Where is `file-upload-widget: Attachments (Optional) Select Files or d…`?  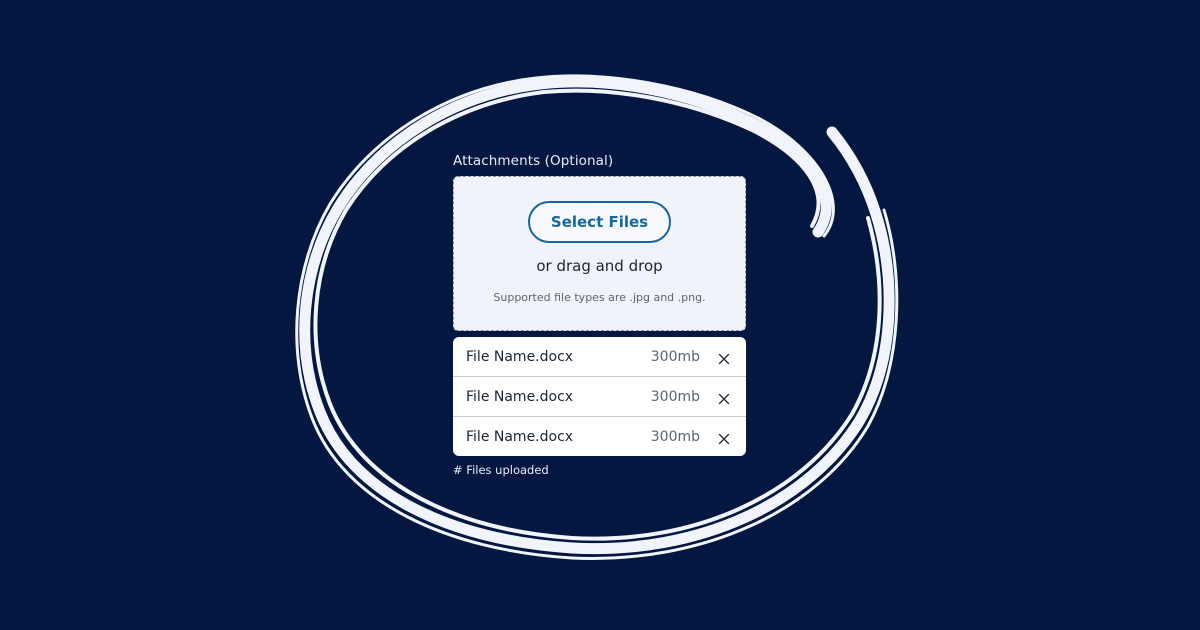
file-upload-widget: Attachments (Optional) Select Files or d… is located at coordinates (599, 313).